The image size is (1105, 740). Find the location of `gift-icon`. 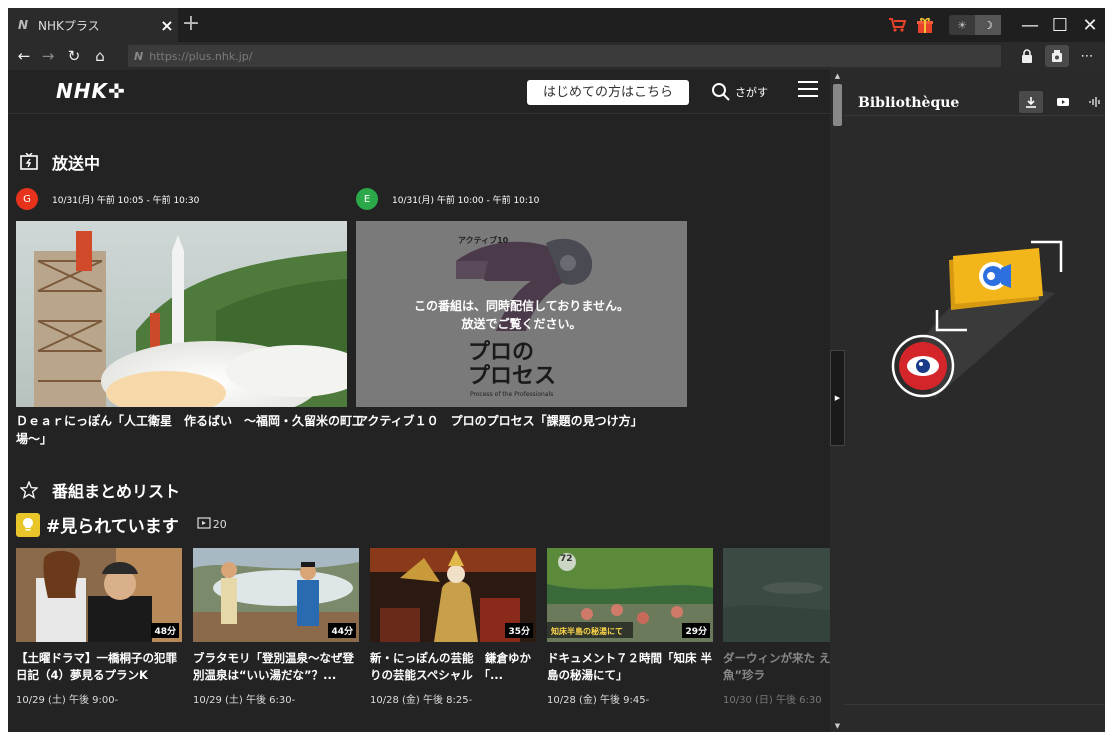

gift-icon is located at coordinates (925, 25).